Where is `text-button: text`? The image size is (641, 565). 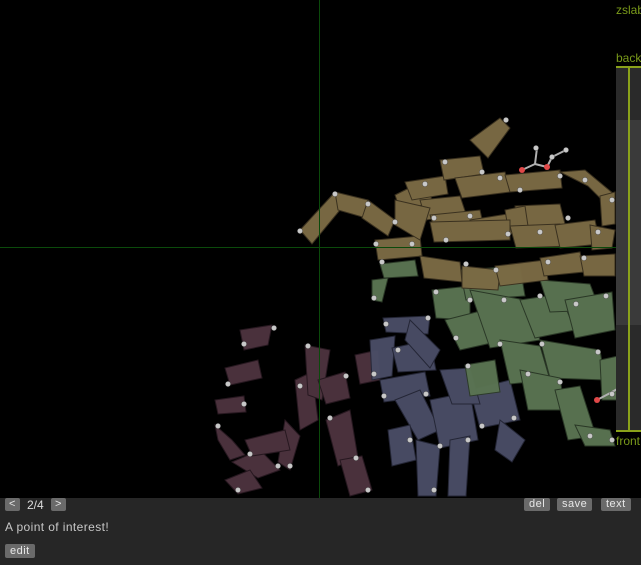 text-button: text is located at coordinates (616, 504).